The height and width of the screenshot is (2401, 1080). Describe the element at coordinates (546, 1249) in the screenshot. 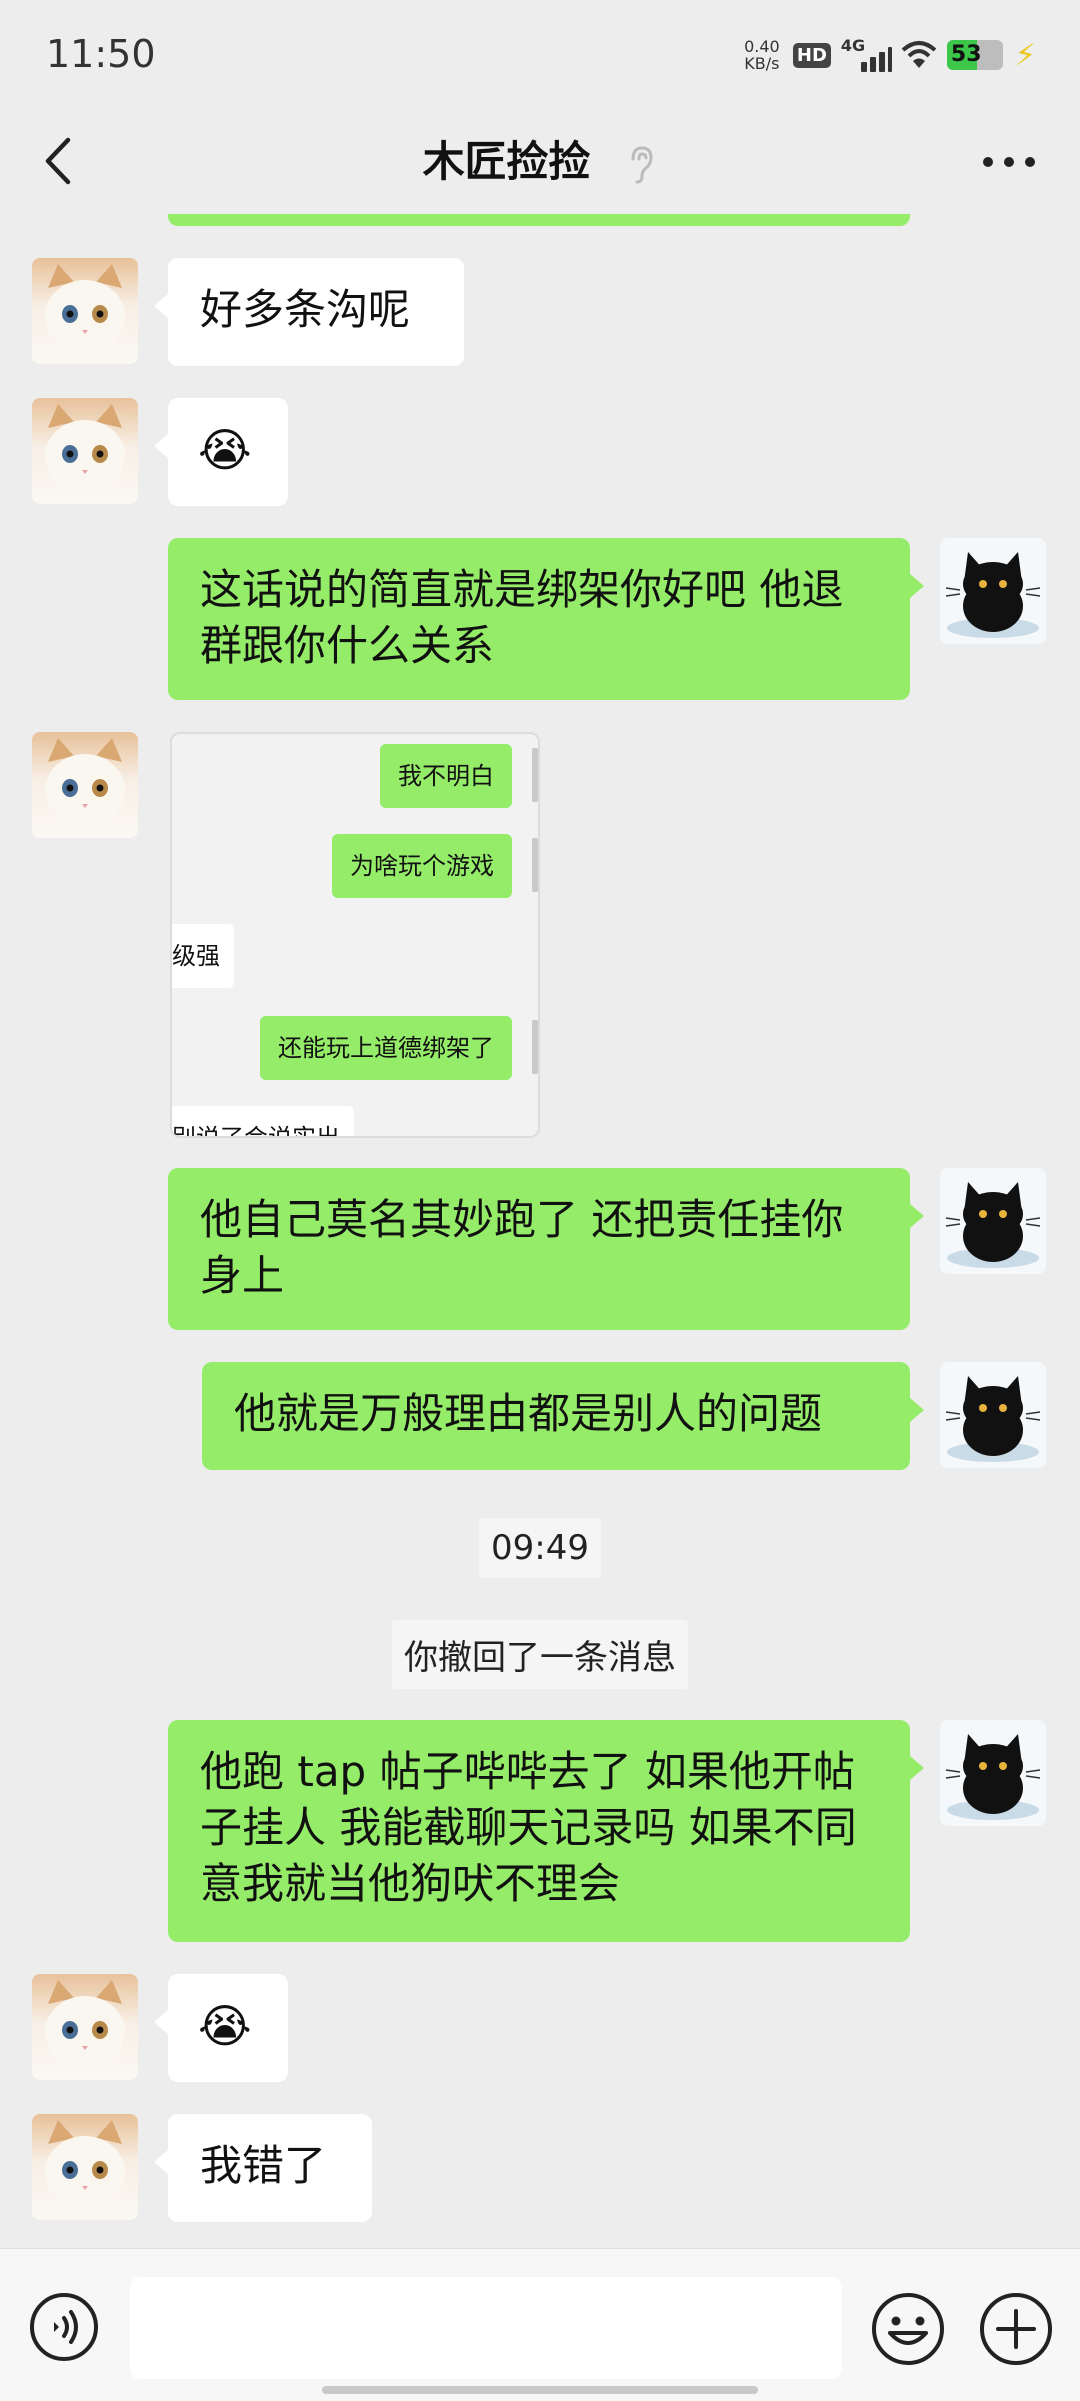

I see `outgoing-message: 他自己莫名其妙跑了 还把责任挂你身上` at that location.